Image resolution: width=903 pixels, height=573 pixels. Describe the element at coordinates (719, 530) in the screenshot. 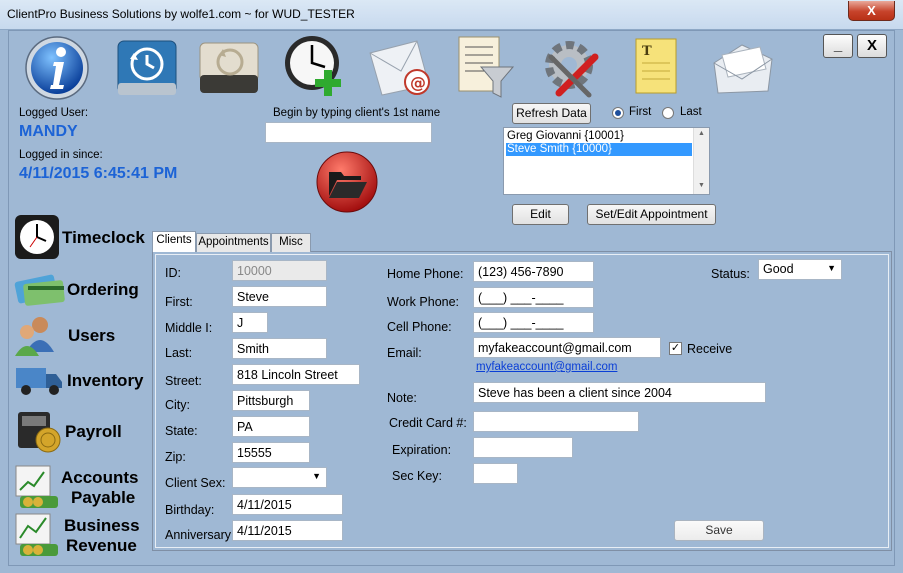

I see `save-button: Save` at that location.